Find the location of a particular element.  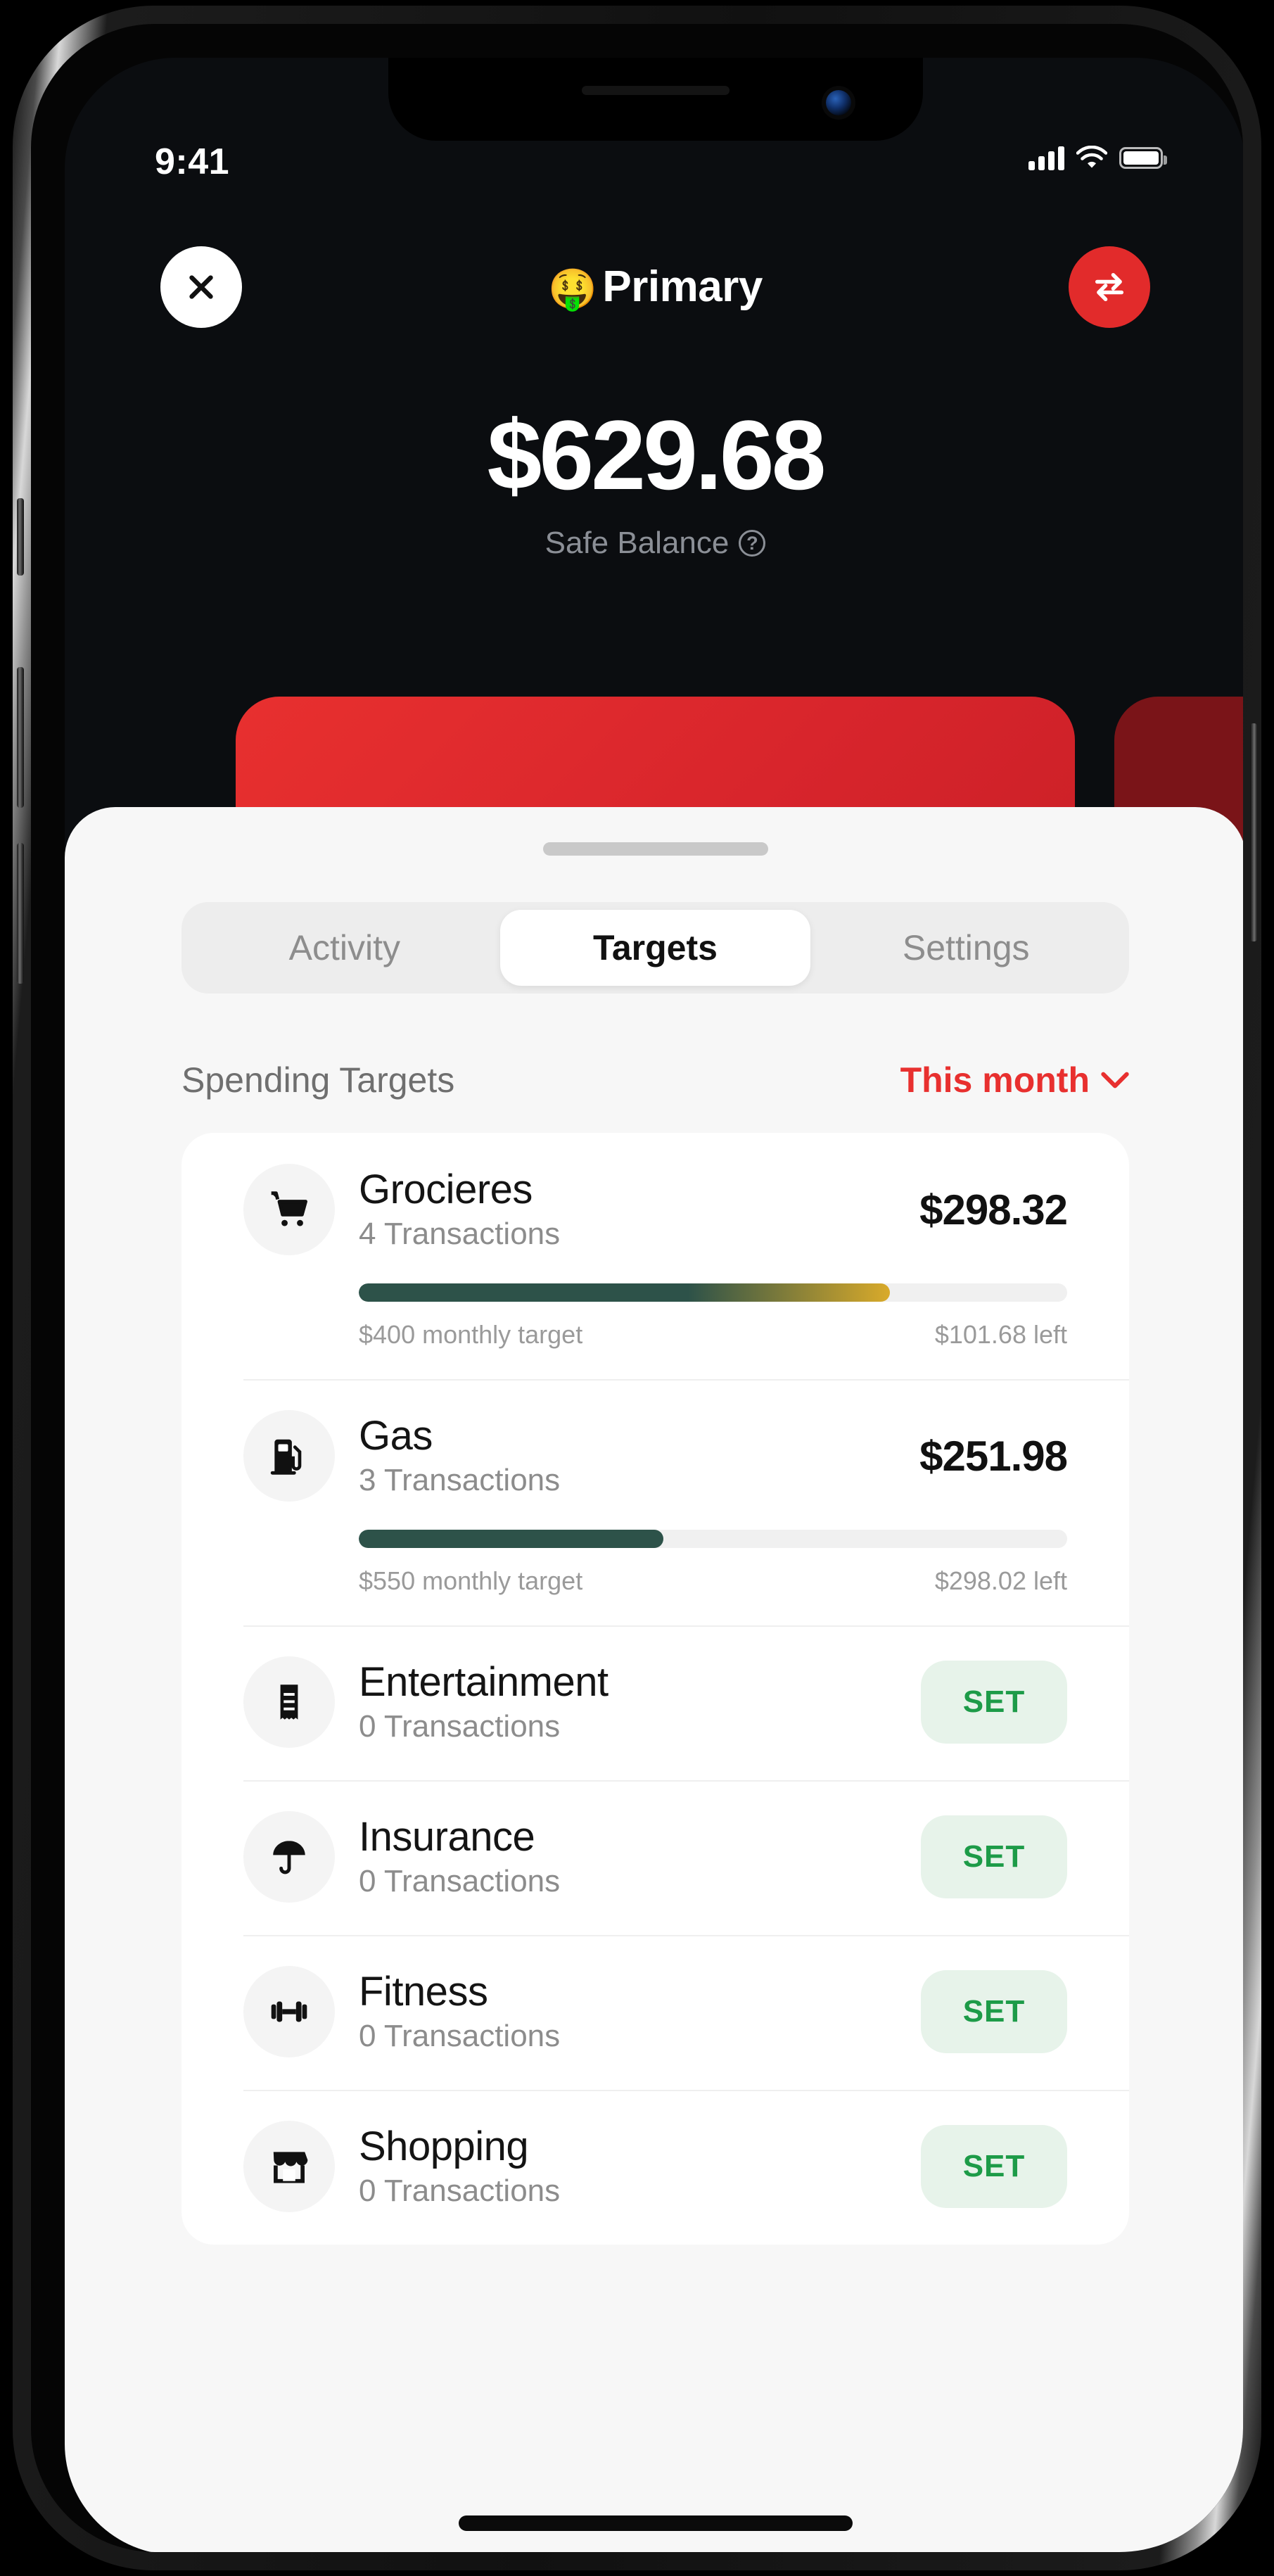

target-progress: $550 monthly target $298.02 left is located at coordinates (713, 1577).